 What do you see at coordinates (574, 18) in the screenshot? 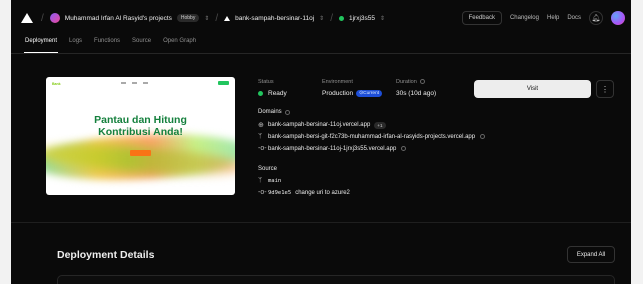
I see `docs-link: Docs` at bounding box center [574, 18].